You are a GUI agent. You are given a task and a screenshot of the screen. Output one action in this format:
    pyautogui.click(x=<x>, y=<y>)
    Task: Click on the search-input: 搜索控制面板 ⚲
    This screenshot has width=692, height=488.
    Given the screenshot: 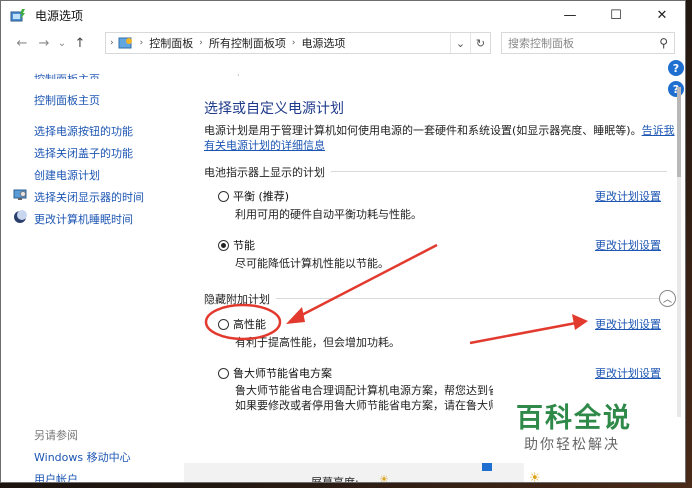 What is the action you would take?
    pyautogui.click(x=588, y=43)
    